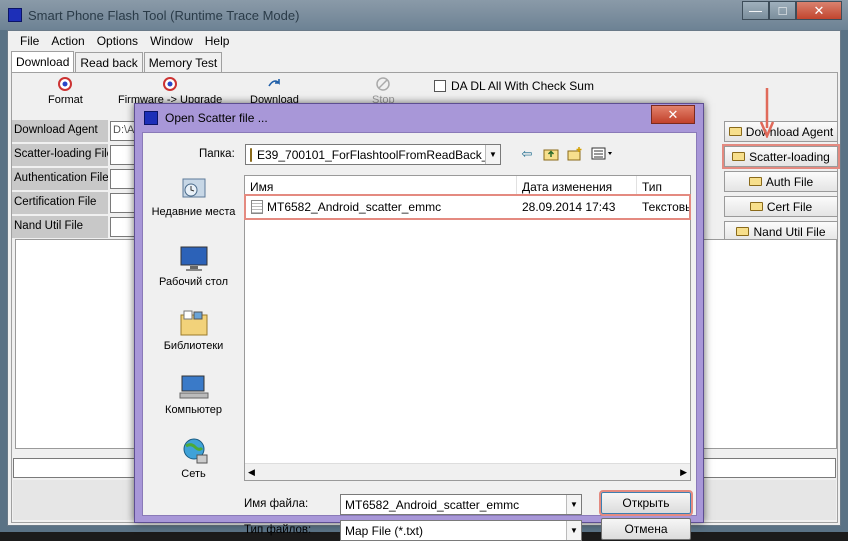 Image resolution: width=848 pixels, height=541 pixels. Describe the element at coordinates (193, 410) in the screenshot. I see `place-computer-label: Компьютер` at that location.